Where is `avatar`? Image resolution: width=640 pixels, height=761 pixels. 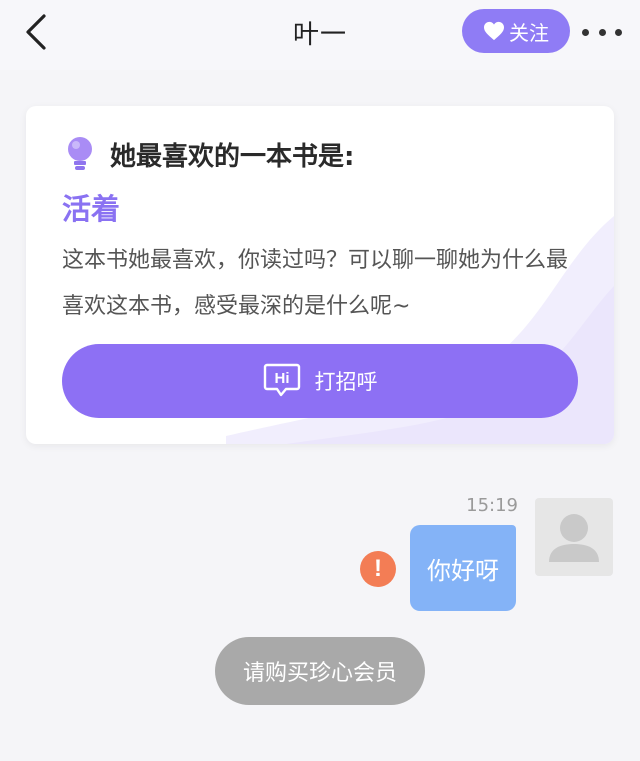 avatar is located at coordinates (574, 537).